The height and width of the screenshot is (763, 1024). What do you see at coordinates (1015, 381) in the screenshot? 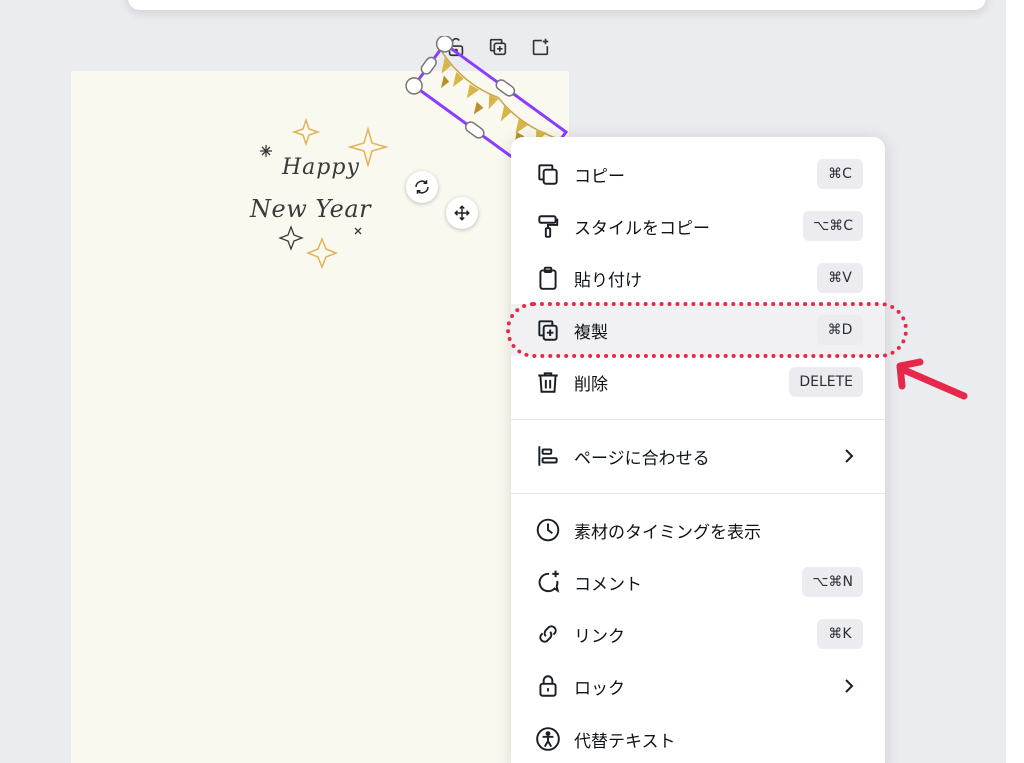
I see `right-panel-edge` at bounding box center [1015, 381].